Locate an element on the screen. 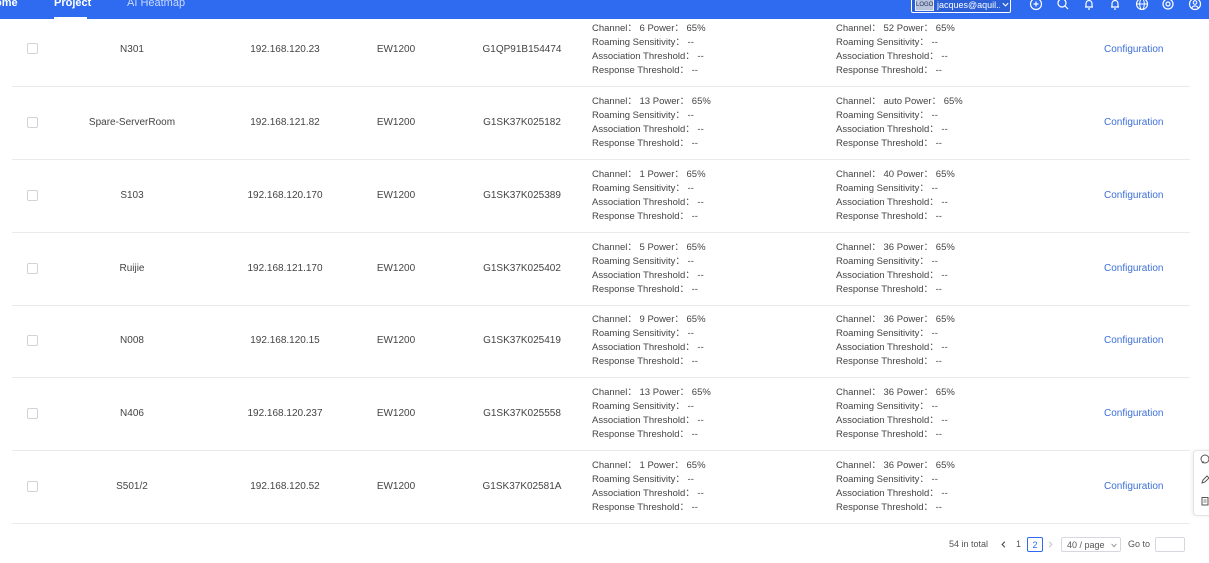 The image size is (1209, 563). edit-icon is located at coordinates (1204, 480).